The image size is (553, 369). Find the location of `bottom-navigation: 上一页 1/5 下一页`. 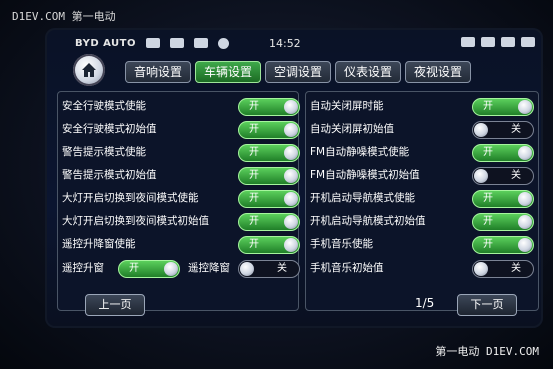

bottom-navigation: 上一页 1/5 下一页 is located at coordinates (294, 306).